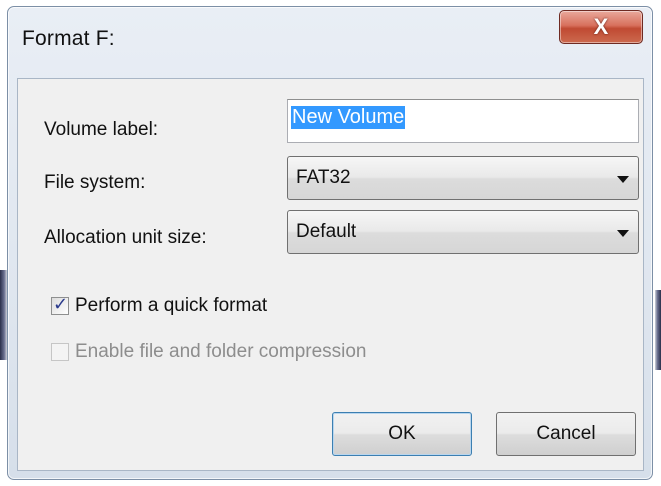 This screenshot has height=486, width=661. Describe the element at coordinates (463, 178) in the screenshot. I see `file-system-select: FAT32` at that location.